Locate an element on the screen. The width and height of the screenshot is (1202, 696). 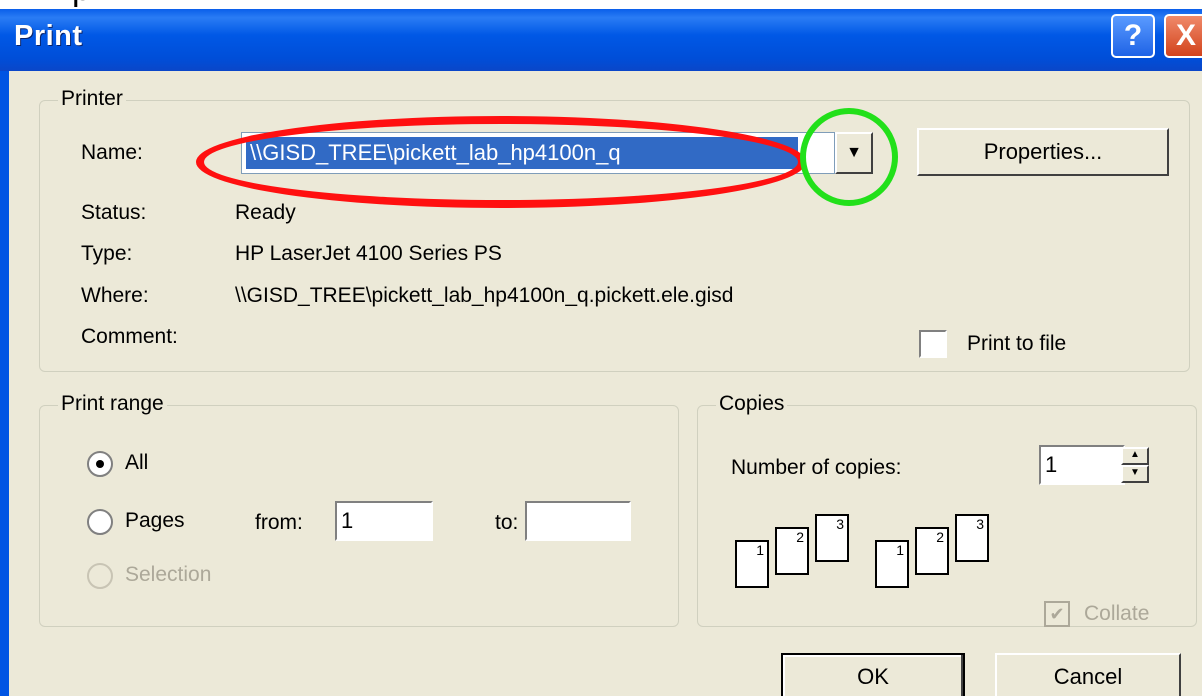
print-to-file-label: Print to file is located at coordinates (1016, 344).